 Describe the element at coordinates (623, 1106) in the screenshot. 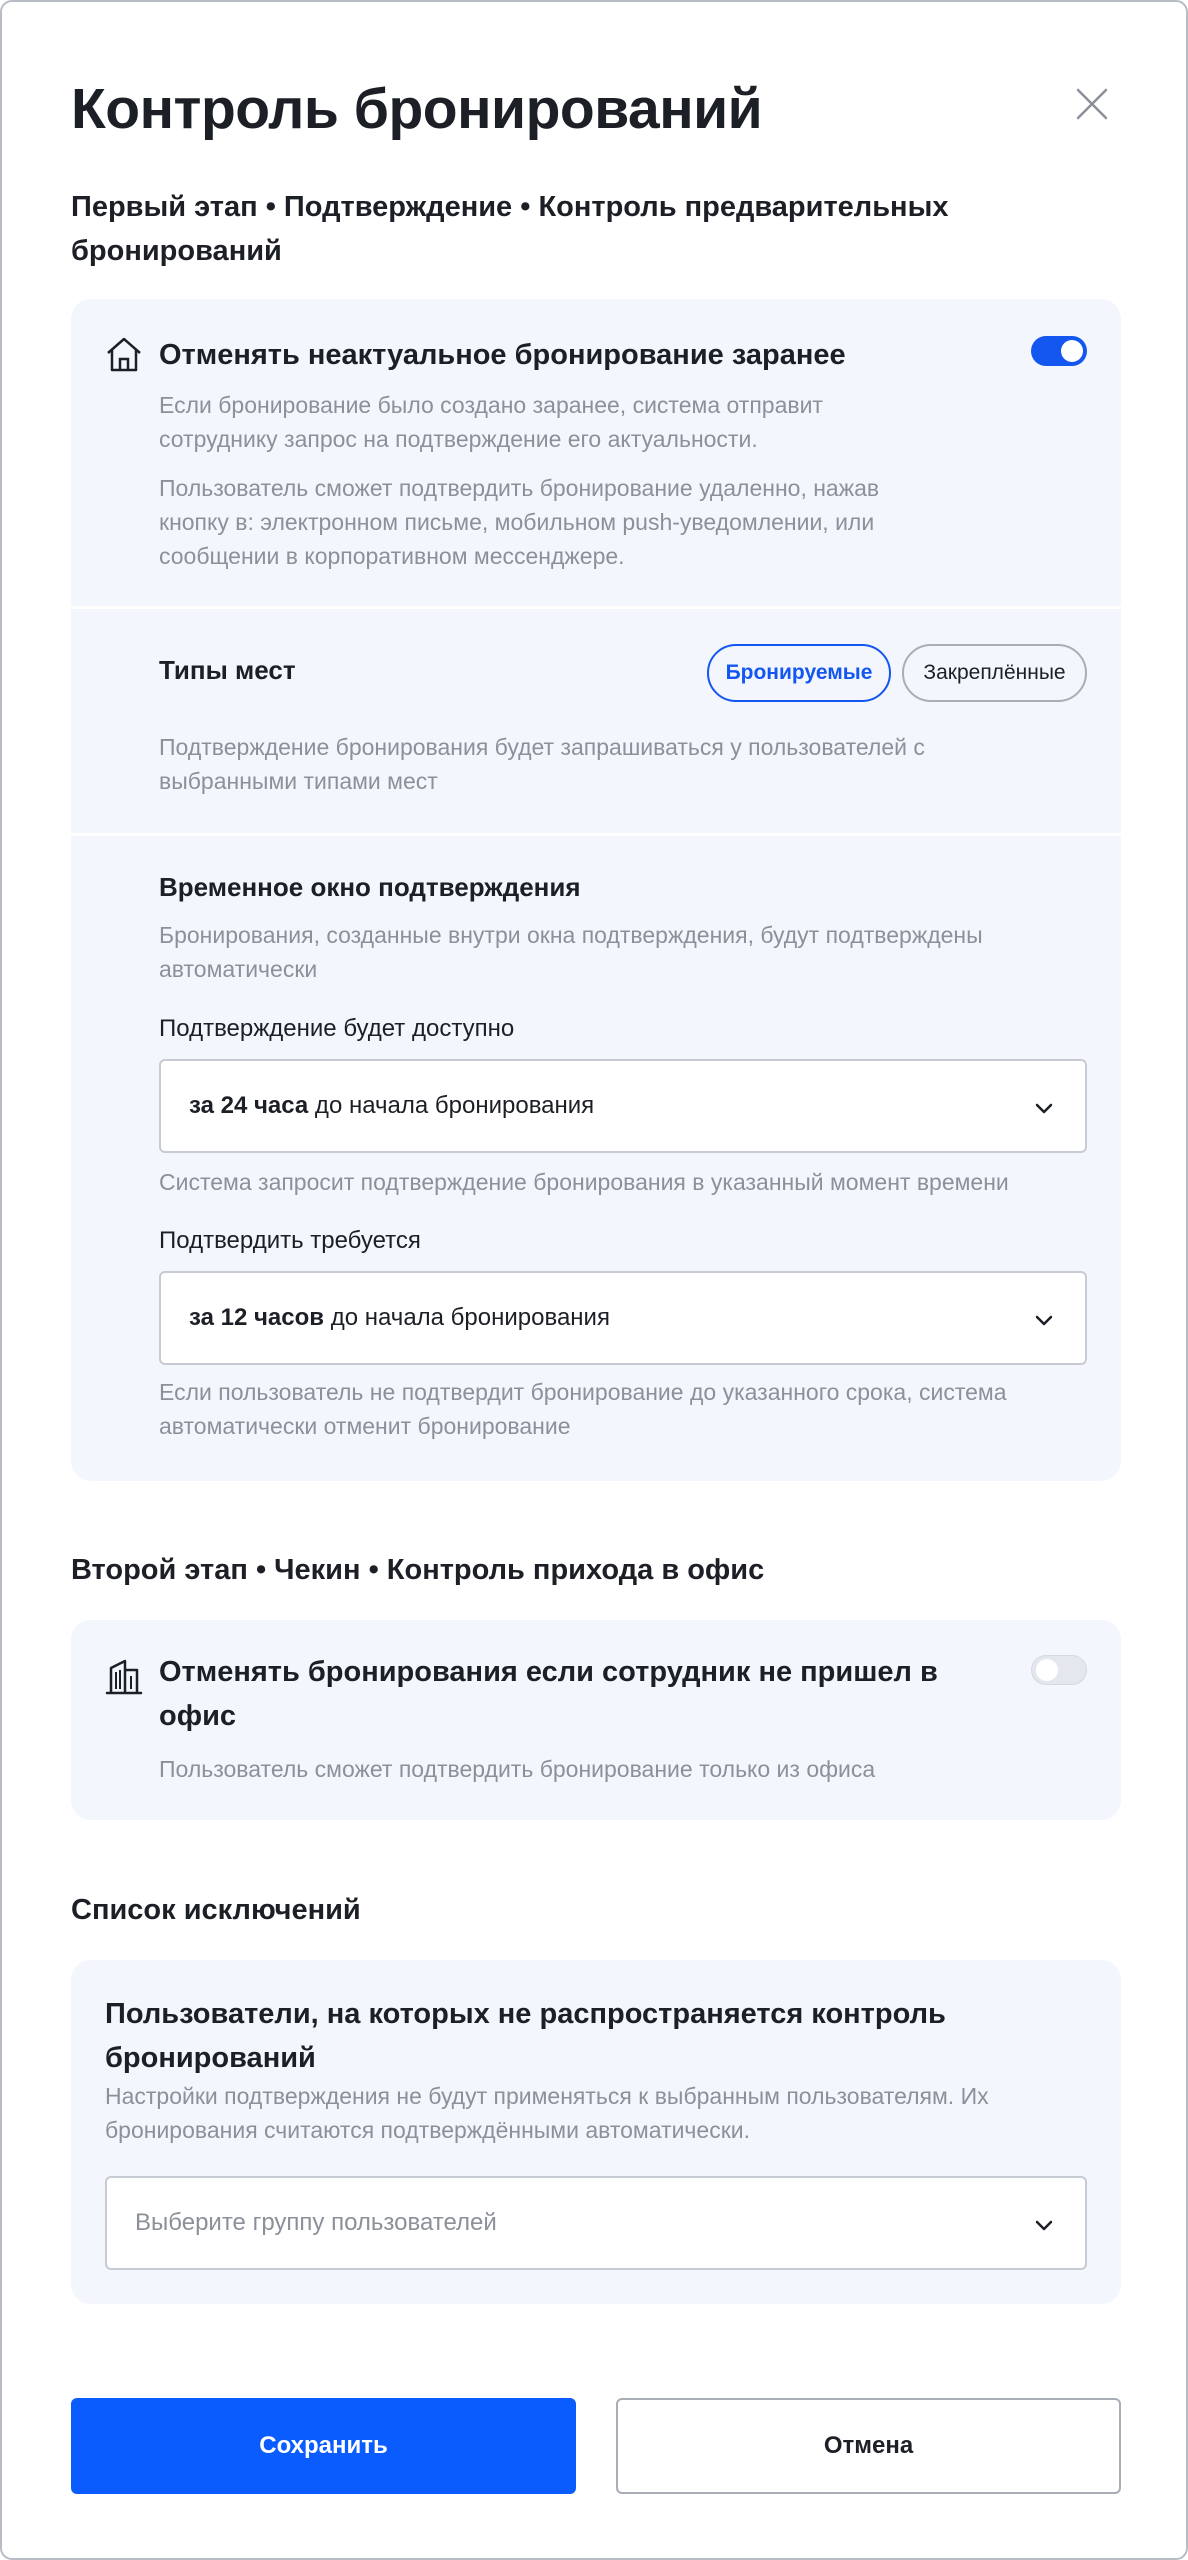

I see `available-select: за 24 часа до начала бронирования` at that location.